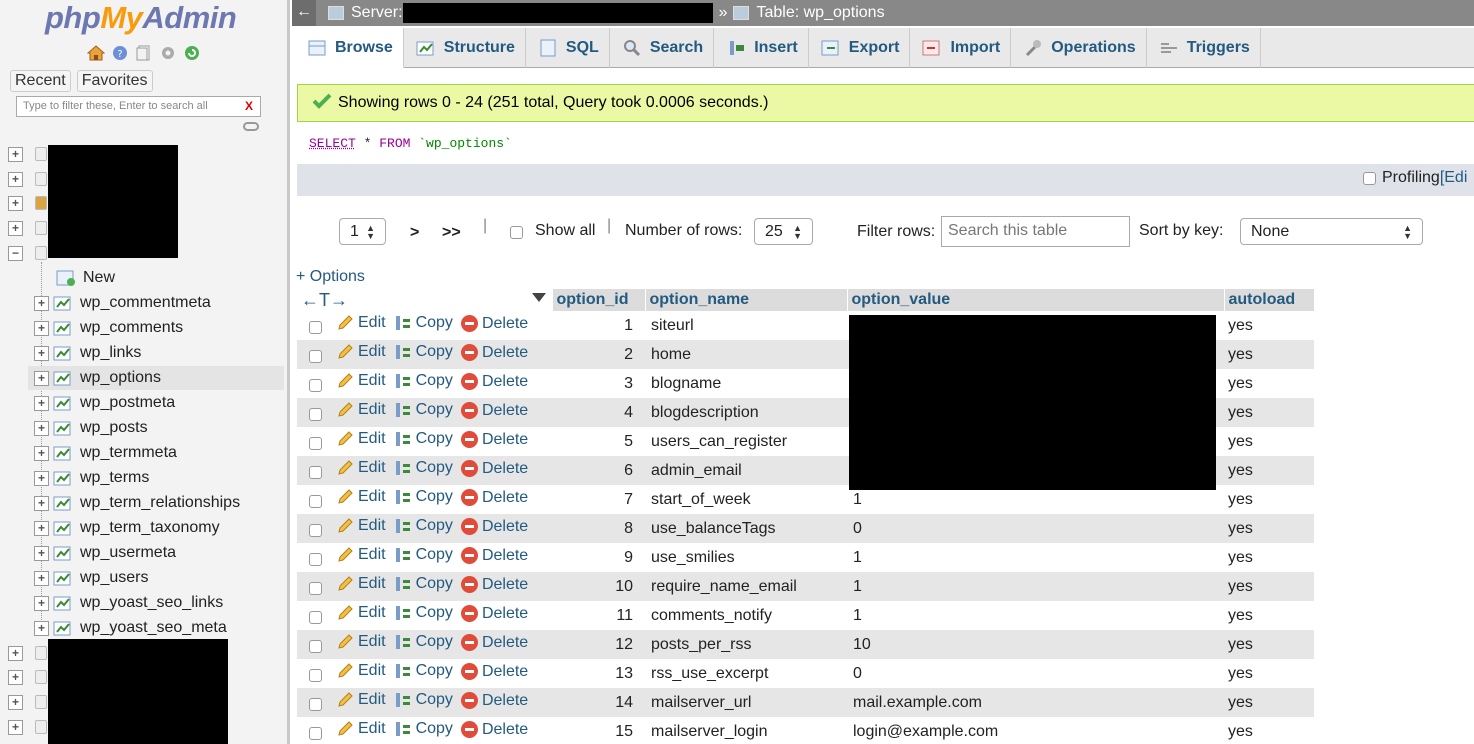  I want to click on sort-triangle-icon, so click(538, 297).